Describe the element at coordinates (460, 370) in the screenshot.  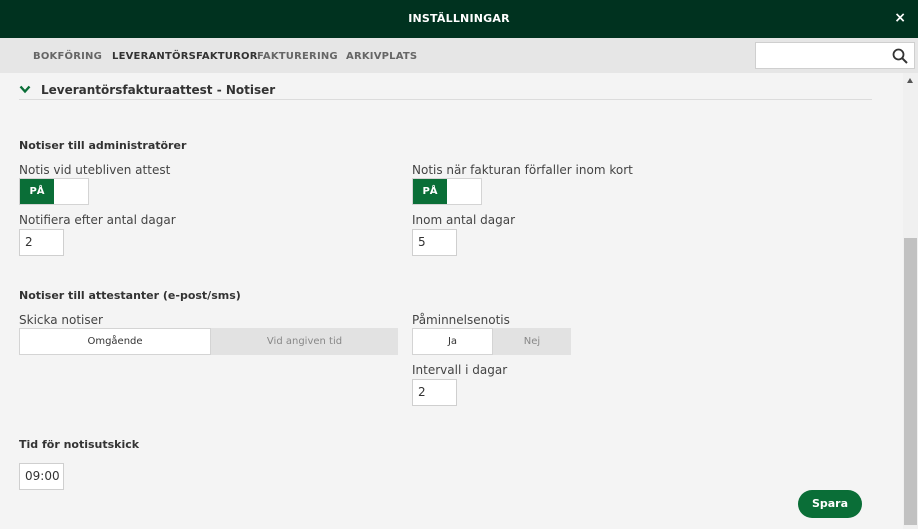
I see `interval-label: Intervall i dagar` at that location.